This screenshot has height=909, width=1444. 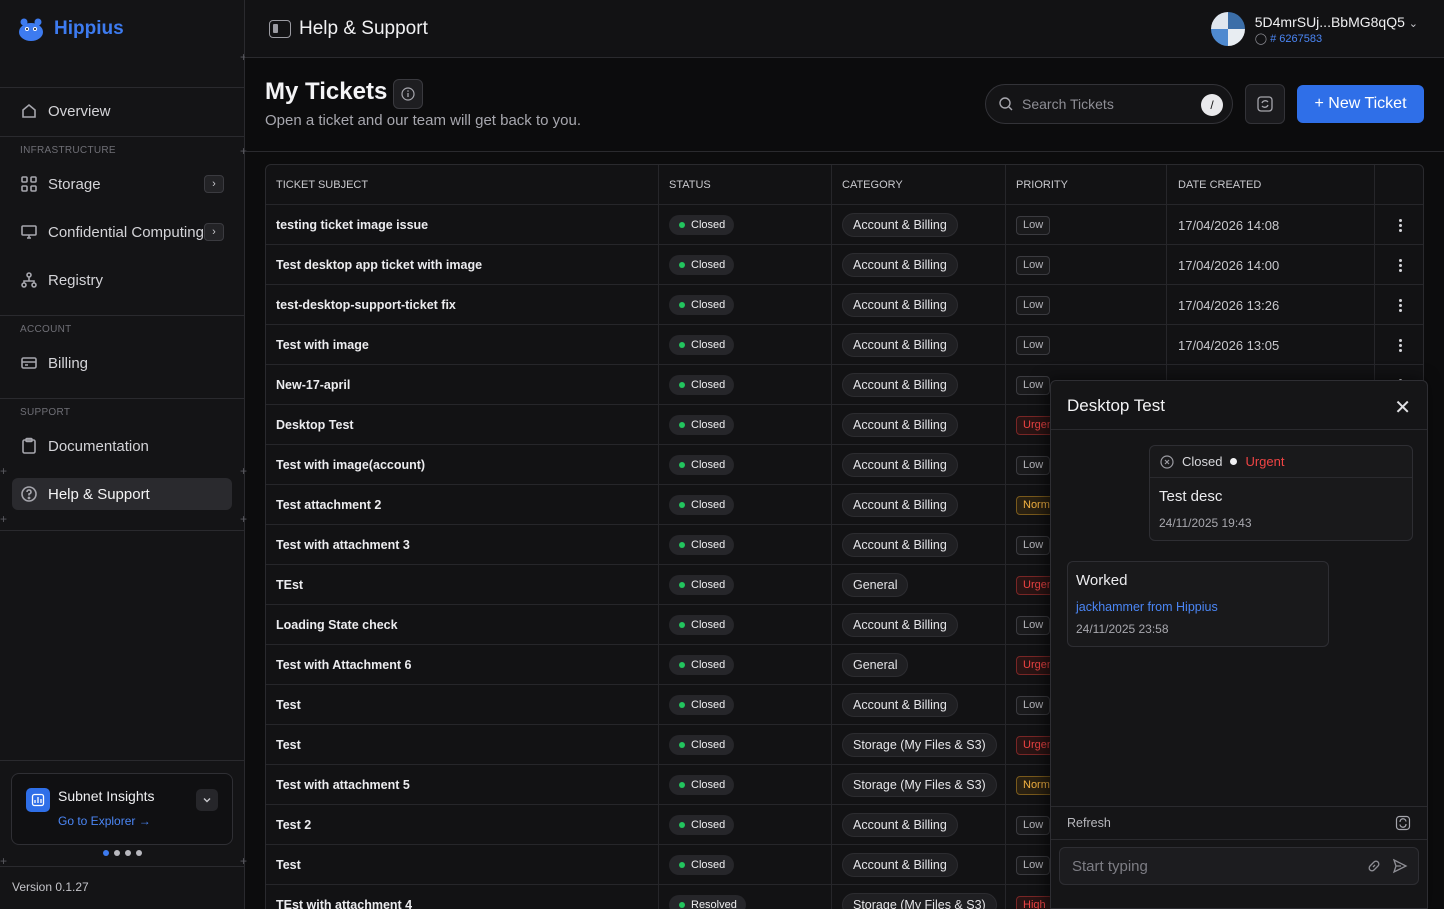 I want to click on link-icon, so click(x=1374, y=866).